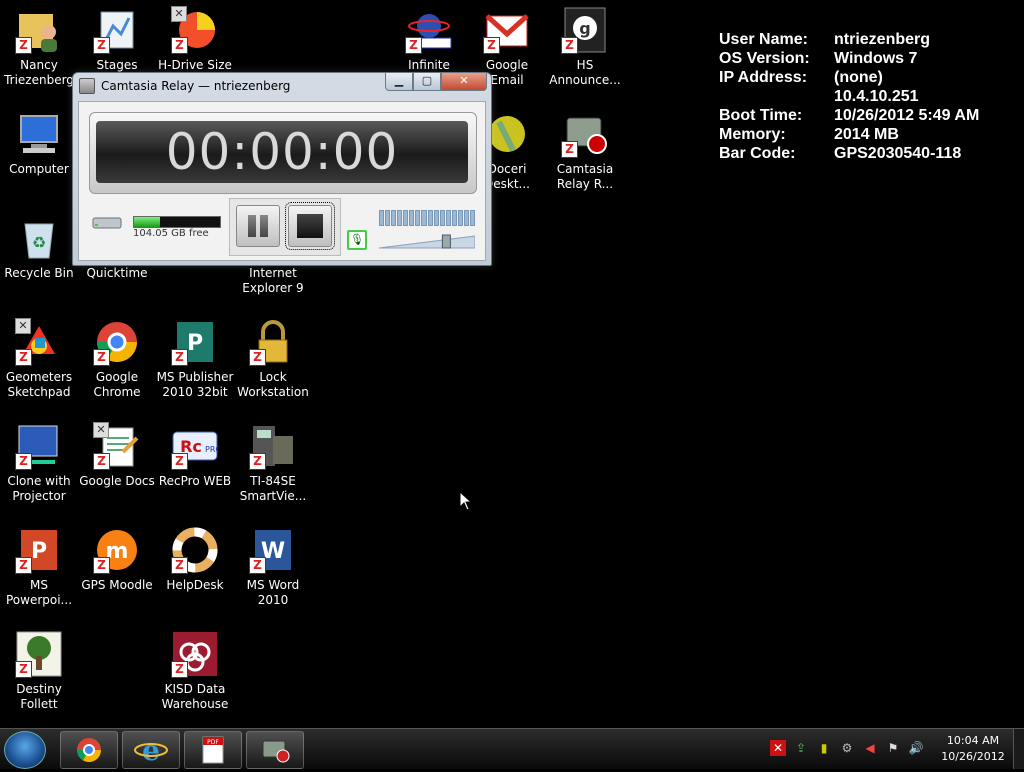 The width and height of the screenshot is (1024, 772). I want to click on timer-frame: 00:00:00, so click(283, 153).